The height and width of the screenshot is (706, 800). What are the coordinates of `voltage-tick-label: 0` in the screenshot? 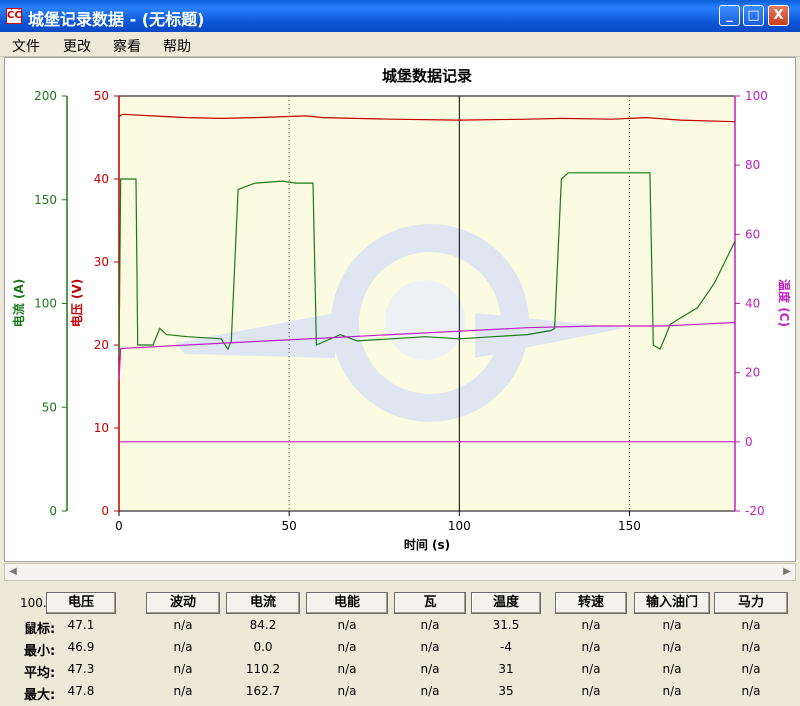 It's located at (105, 511).